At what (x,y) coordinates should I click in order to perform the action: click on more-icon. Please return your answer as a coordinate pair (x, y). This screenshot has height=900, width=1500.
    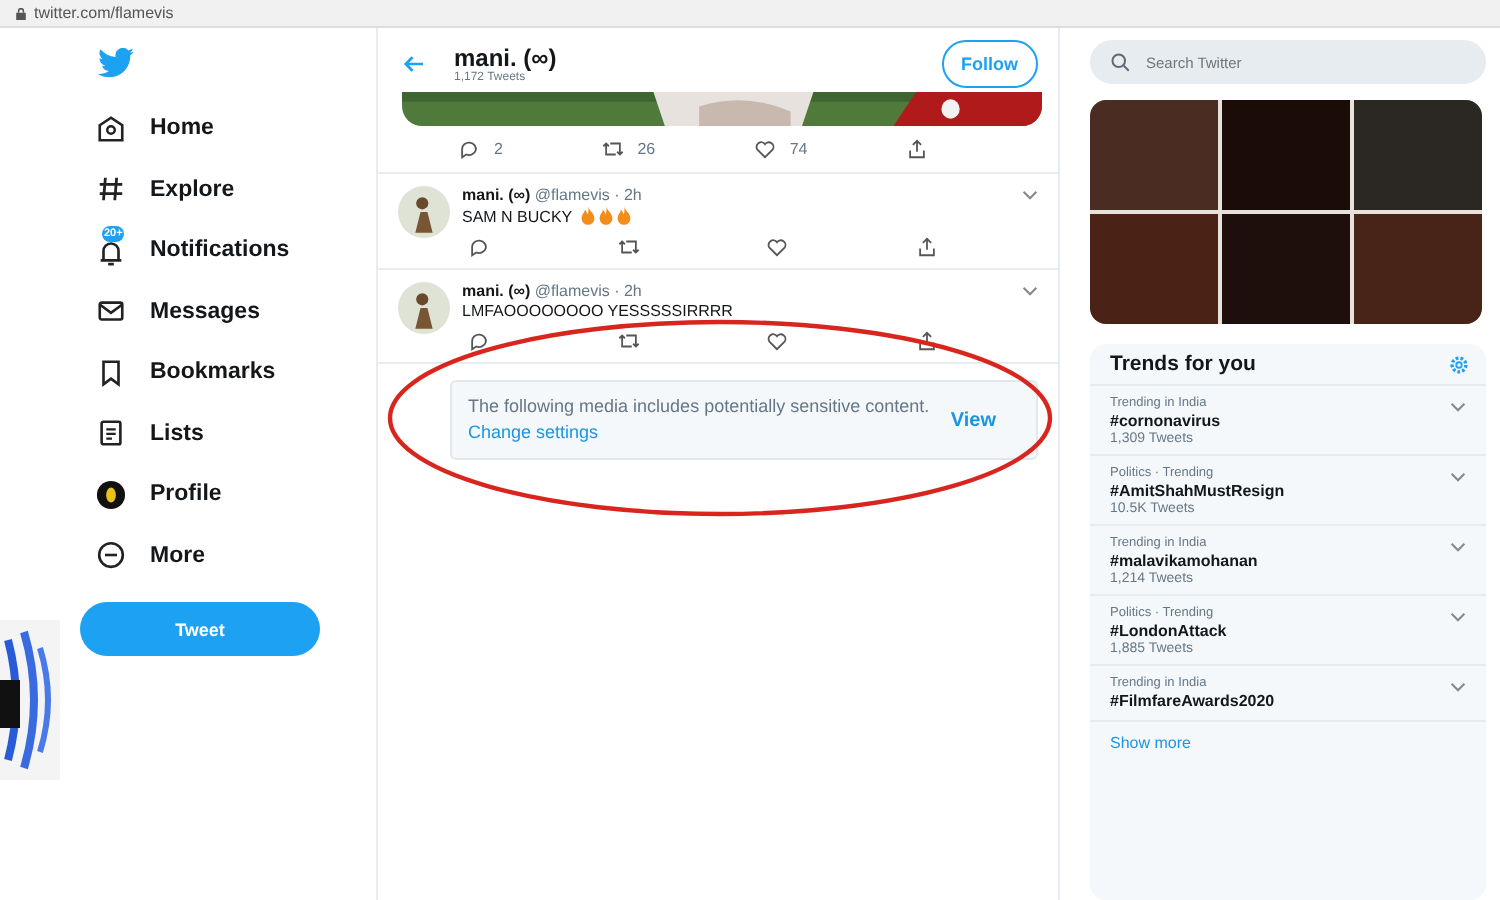
    Looking at the image, I should click on (111, 555).